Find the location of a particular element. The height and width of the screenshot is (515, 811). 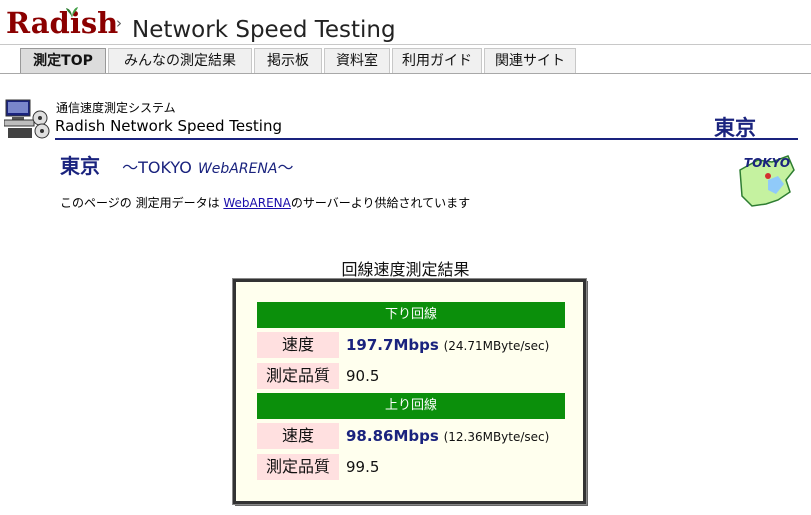

note-before: このページの 測定用データは is located at coordinates (142, 203).